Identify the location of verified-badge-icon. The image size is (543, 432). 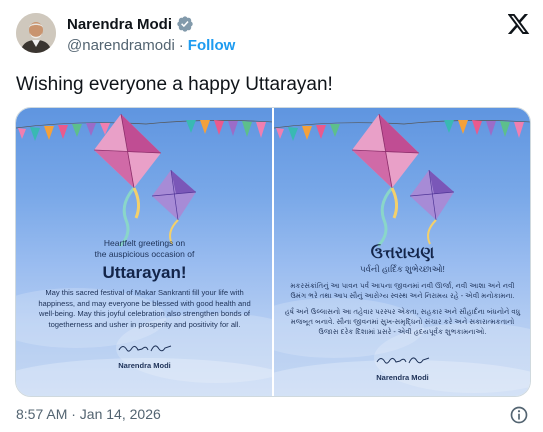
(185, 24).